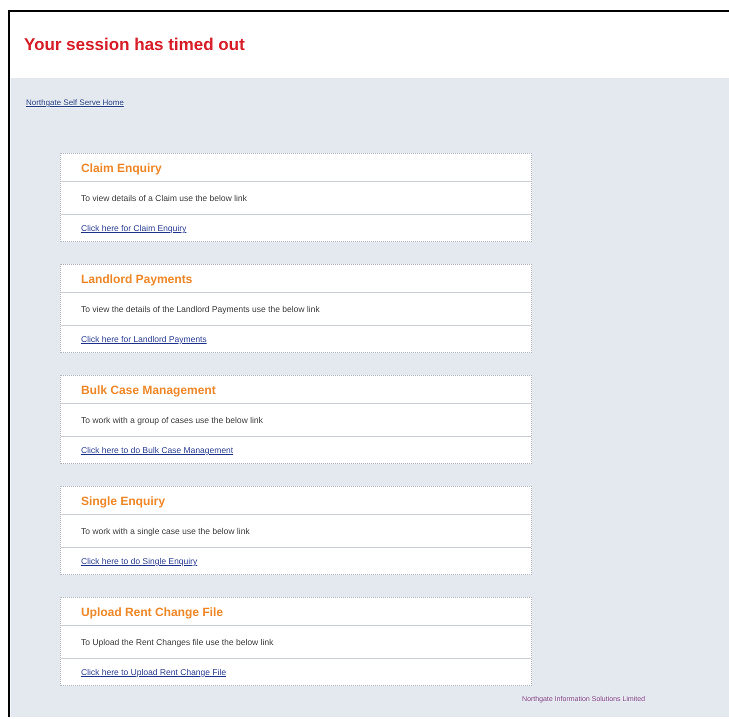  What do you see at coordinates (157, 450) in the screenshot?
I see `section-link: Click here to do Bulk Case Management` at bounding box center [157, 450].